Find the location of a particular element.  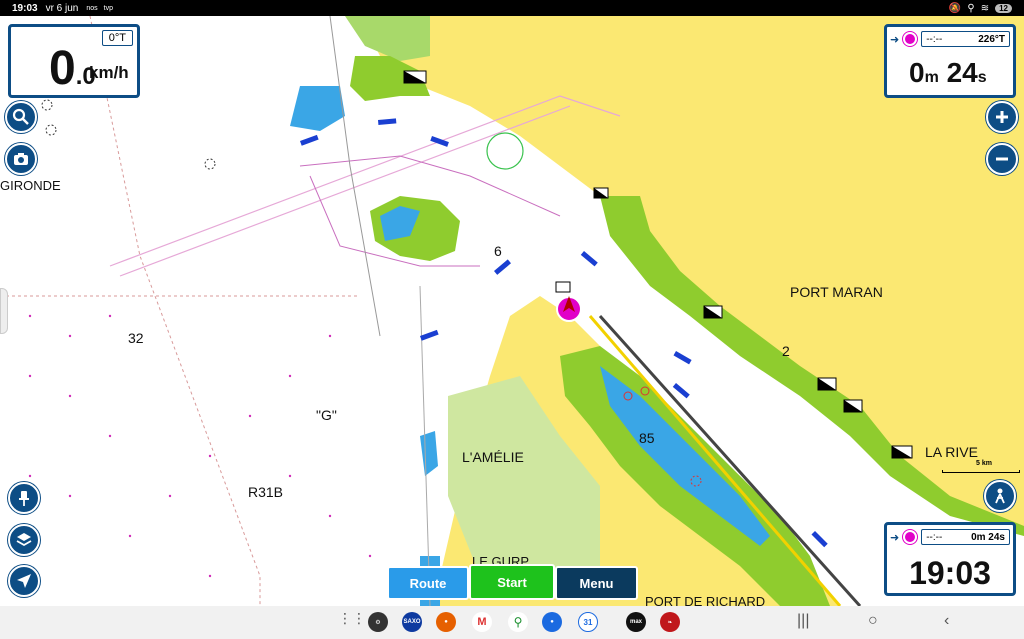

heading-value: 0°T is located at coordinates (117, 38).